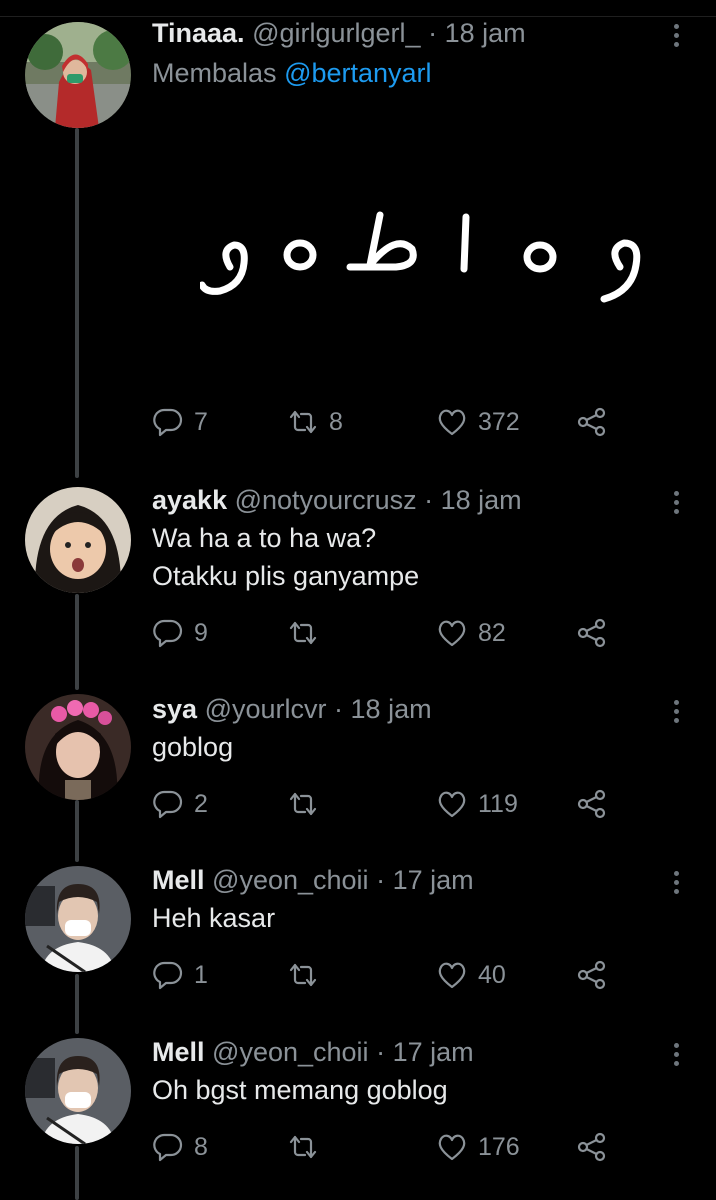 The height and width of the screenshot is (1200, 716). Describe the element at coordinates (336, 33) in the screenshot. I see `user-handle: @girlgurlgerl_` at that location.